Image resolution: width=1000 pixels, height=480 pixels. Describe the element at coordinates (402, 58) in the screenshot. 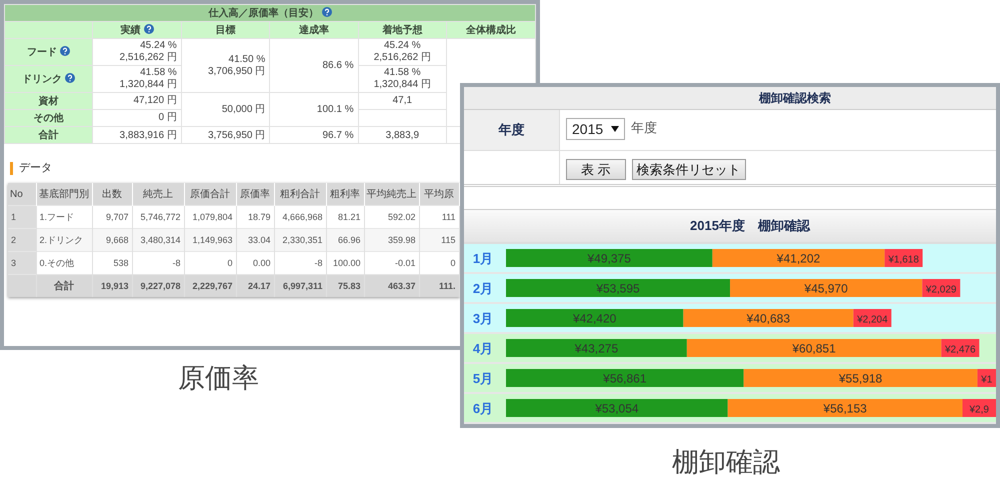

I see `cell-value: 2,516,262 円` at that location.